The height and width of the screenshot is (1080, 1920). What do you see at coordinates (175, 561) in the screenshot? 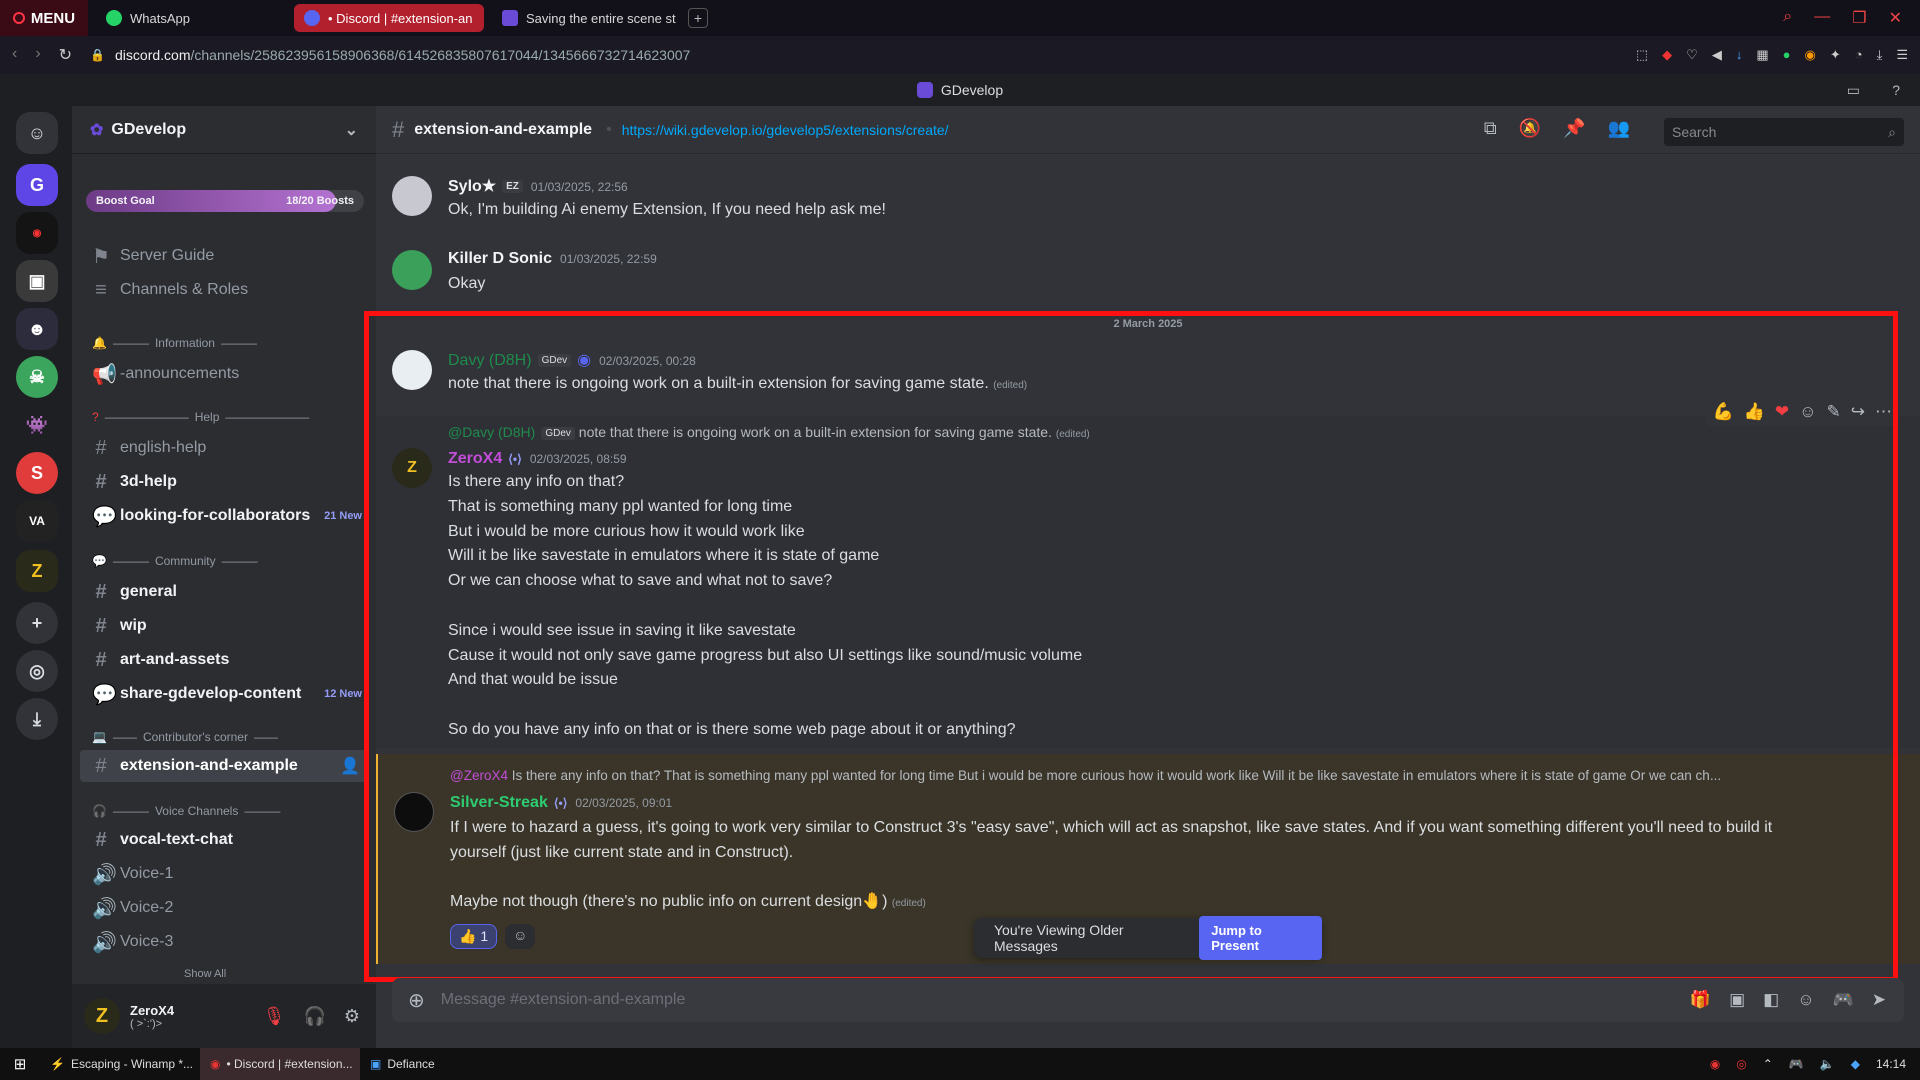
I see `category-community: 💬 ——— Community ———` at bounding box center [175, 561].